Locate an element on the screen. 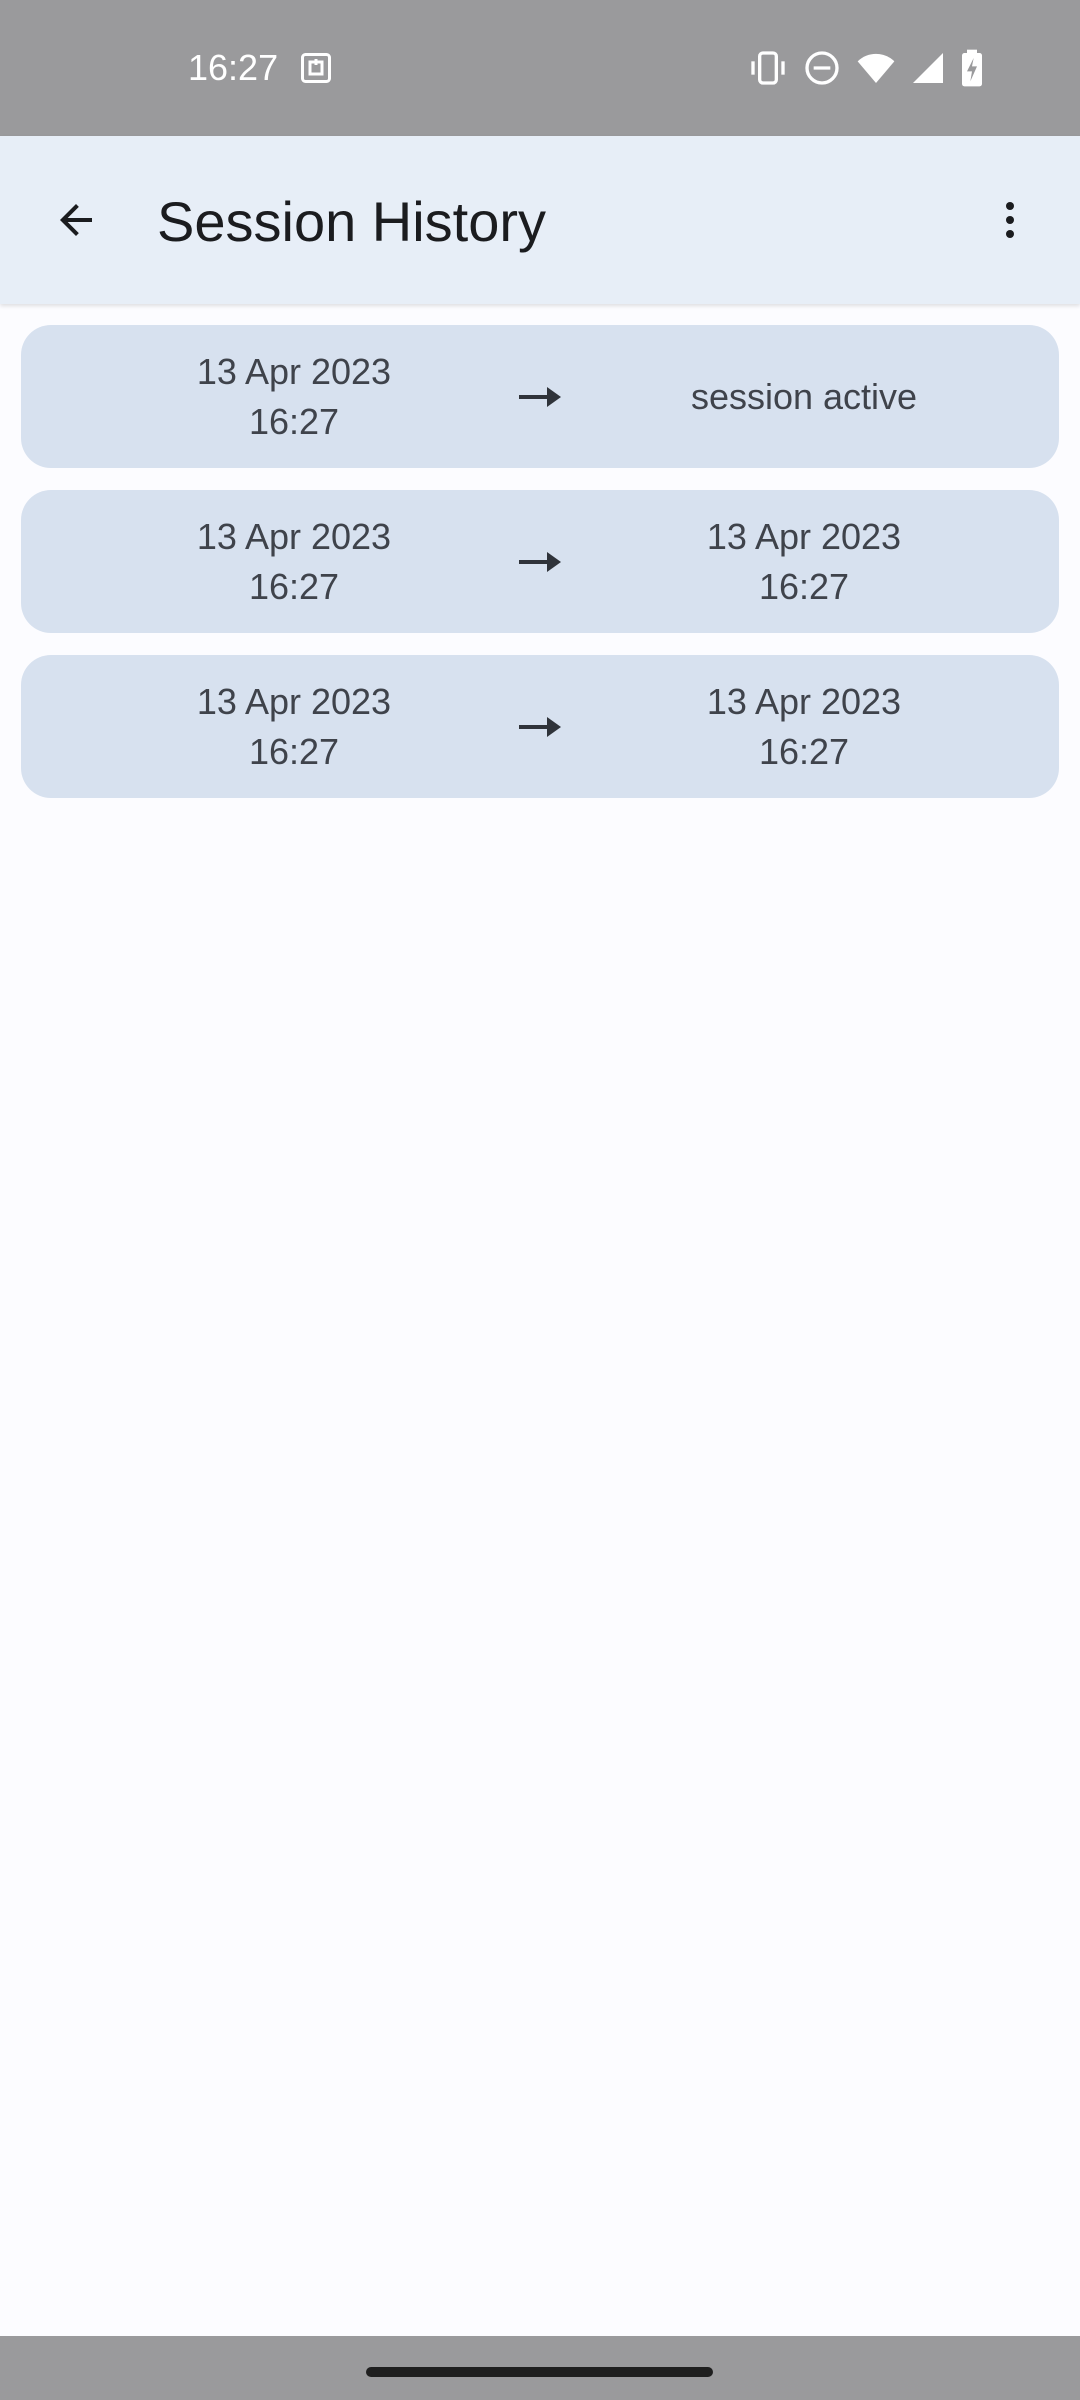 Image resolution: width=1080 pixels, height=2400 pixels. more-options-button is located at coordinates (1010, 220).